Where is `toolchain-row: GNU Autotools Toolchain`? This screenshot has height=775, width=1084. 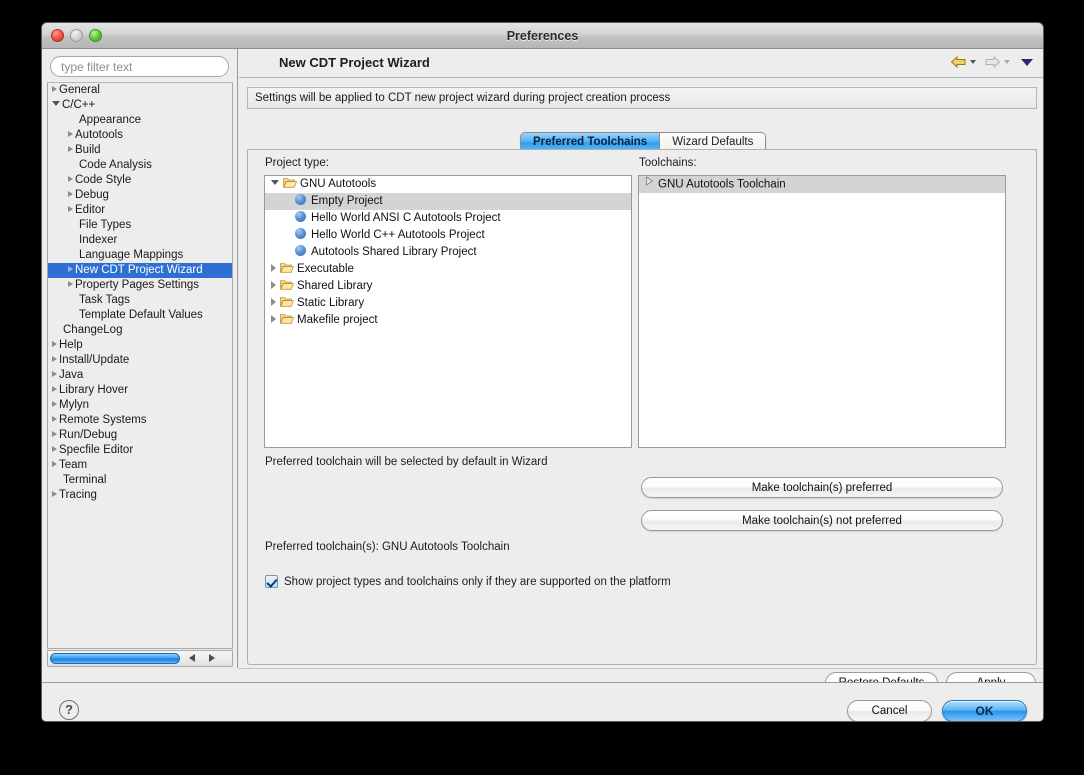 toolchain-row: GNU Autotools Toolchain is located at coordinates (822, 184).